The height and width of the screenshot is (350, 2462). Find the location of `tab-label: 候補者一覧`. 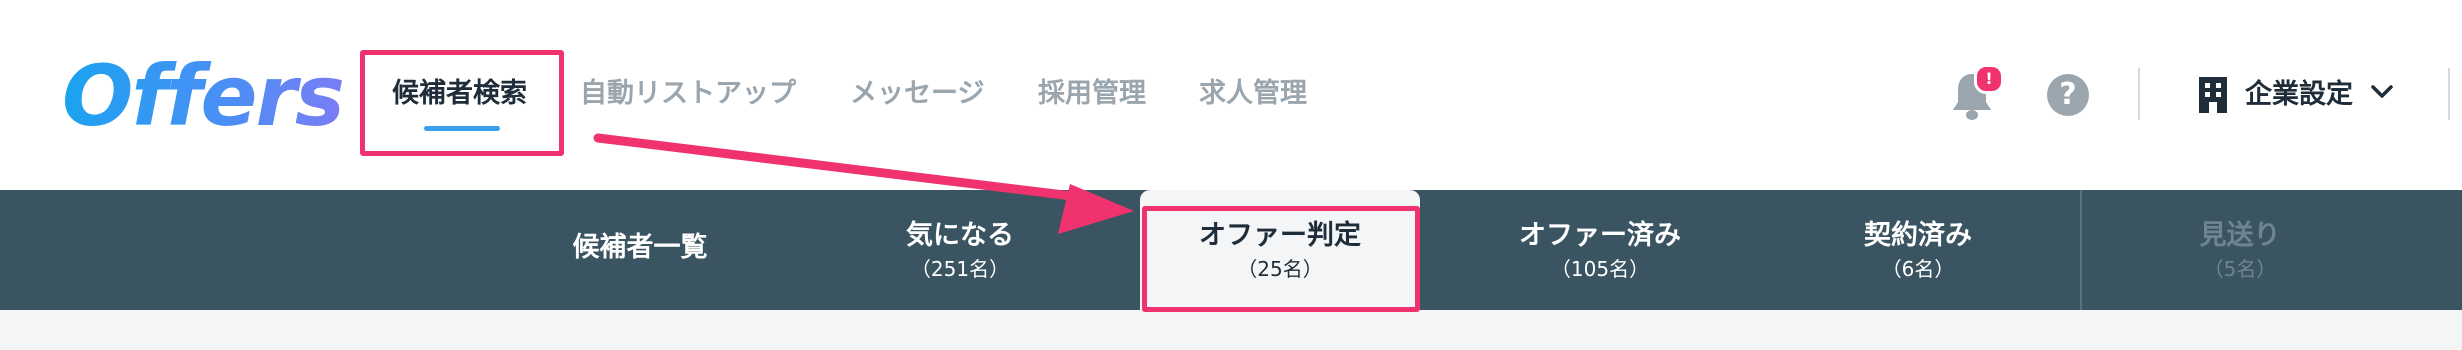

tab-label: 候補者一覧 is located at coordinates (640, 247).